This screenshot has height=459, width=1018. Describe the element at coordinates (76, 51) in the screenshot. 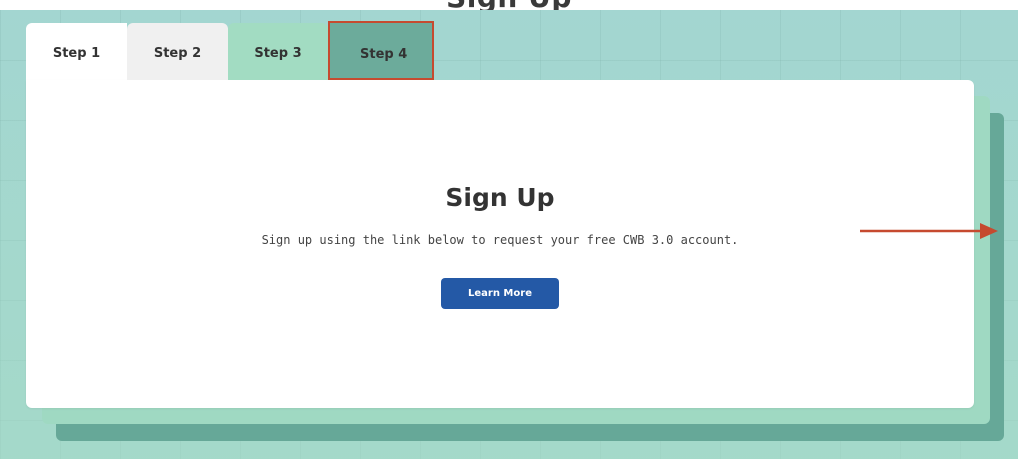

I see `tab-step-1: Step 1` at that location.